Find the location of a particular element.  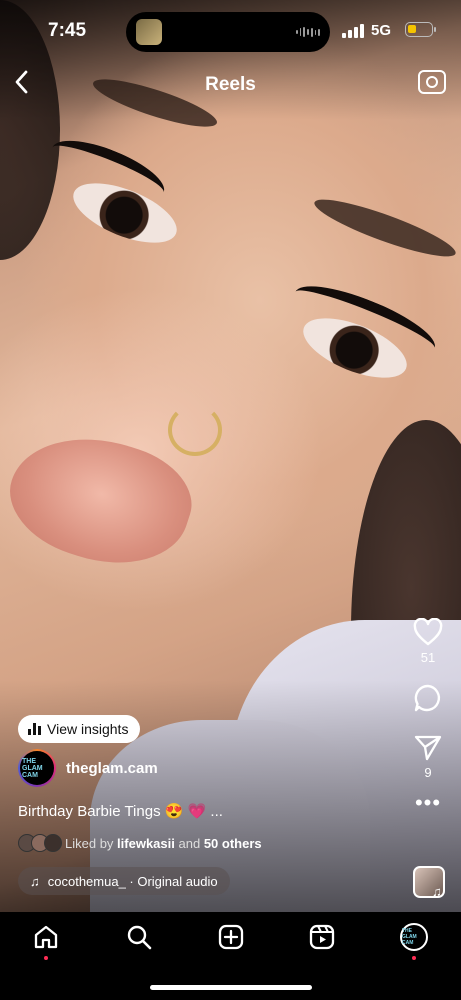

battery-level is located at coordinates (412, 29).